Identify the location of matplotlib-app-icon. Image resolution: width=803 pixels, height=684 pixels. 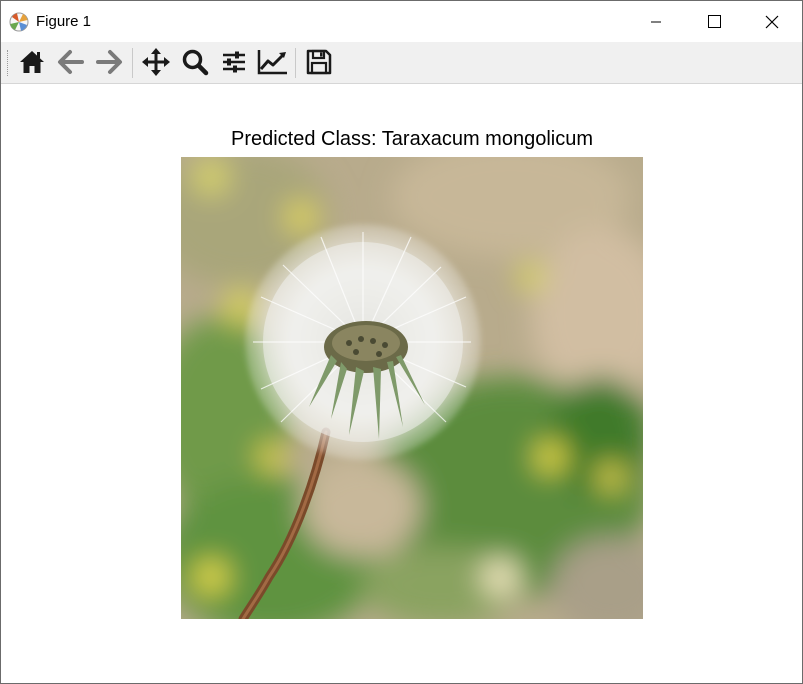
(19, 22).